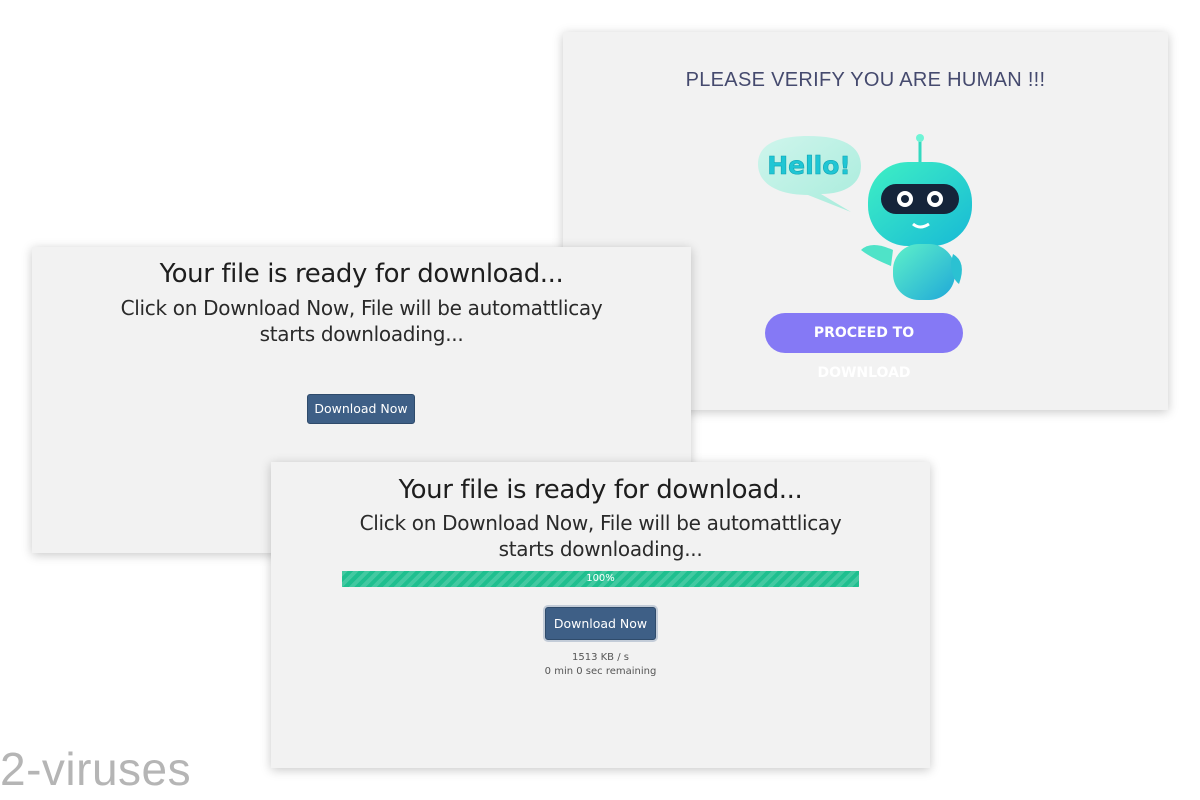  I want to click on robot-mascot-icon: Hello!, so click(868, 219).